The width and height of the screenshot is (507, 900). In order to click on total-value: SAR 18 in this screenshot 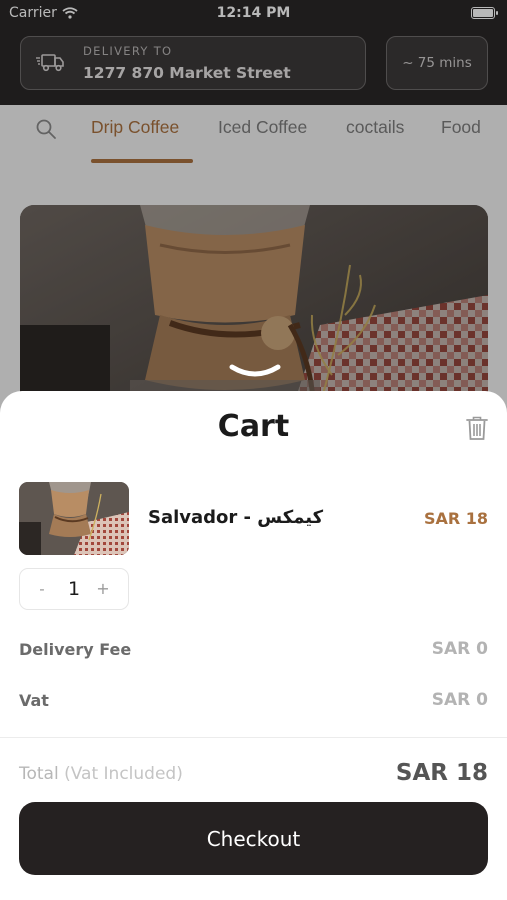, I will do `click(441, 773)`.